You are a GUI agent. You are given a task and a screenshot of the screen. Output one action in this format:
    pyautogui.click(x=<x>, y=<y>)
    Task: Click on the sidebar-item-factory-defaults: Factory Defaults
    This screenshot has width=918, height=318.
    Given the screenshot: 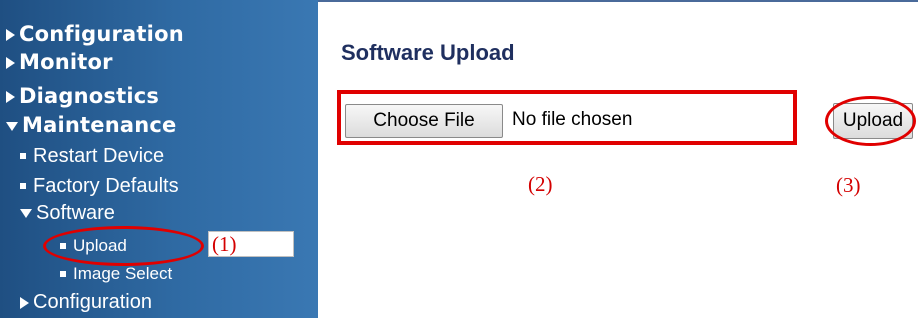 What is the action you would take?
    pyautogui.click(x=99, y=186)
    